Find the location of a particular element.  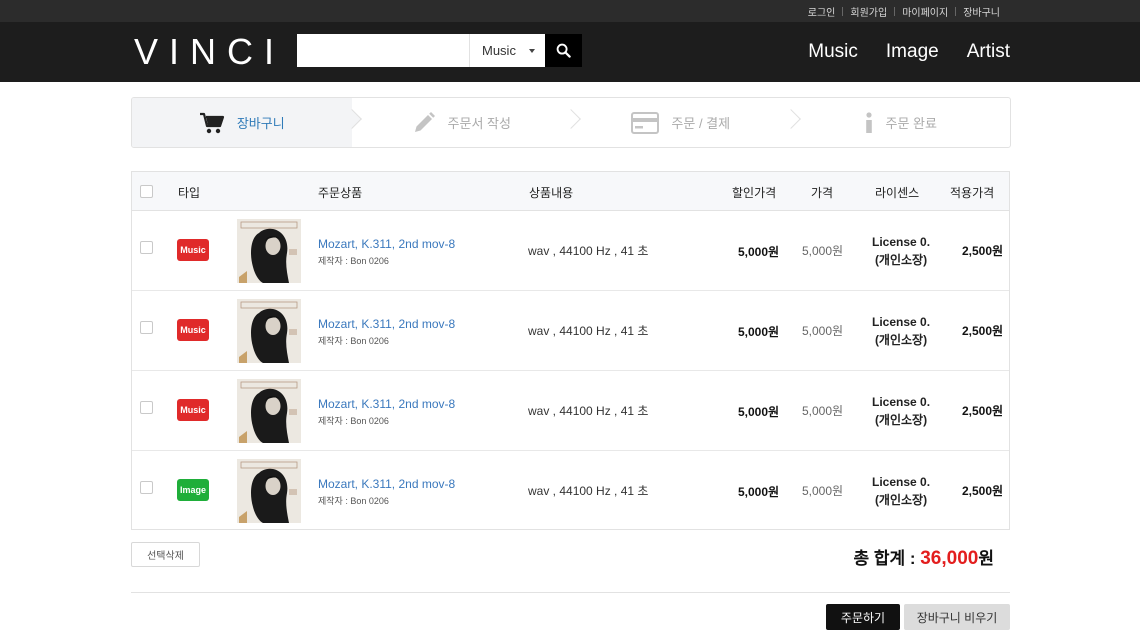

step-payment: 주문 / 결제 is located at coordinates (686, 122).